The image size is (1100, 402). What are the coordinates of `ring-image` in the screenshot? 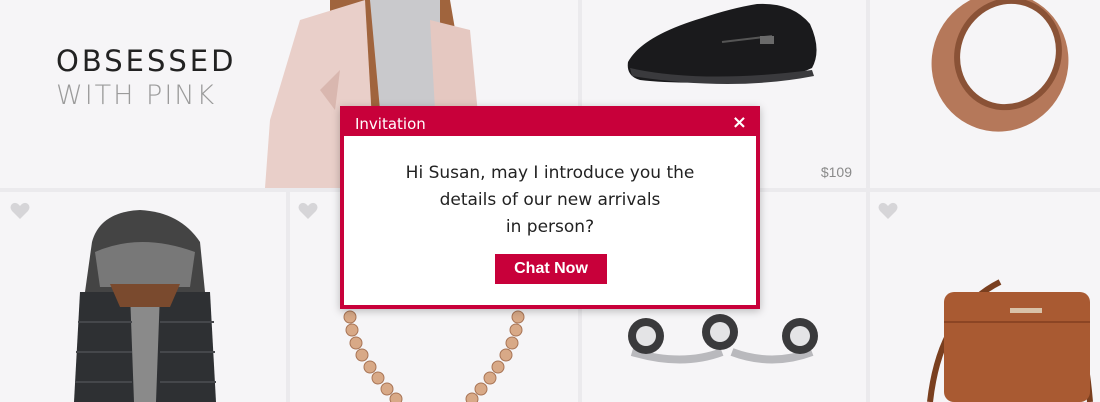 It's located at (1000, 66).